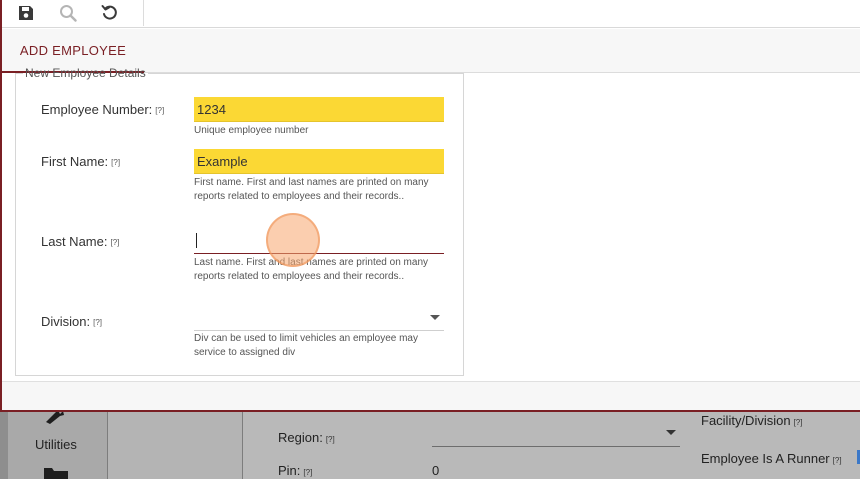  I want to click on pin-label: Pin: [?], so click(295, 470).